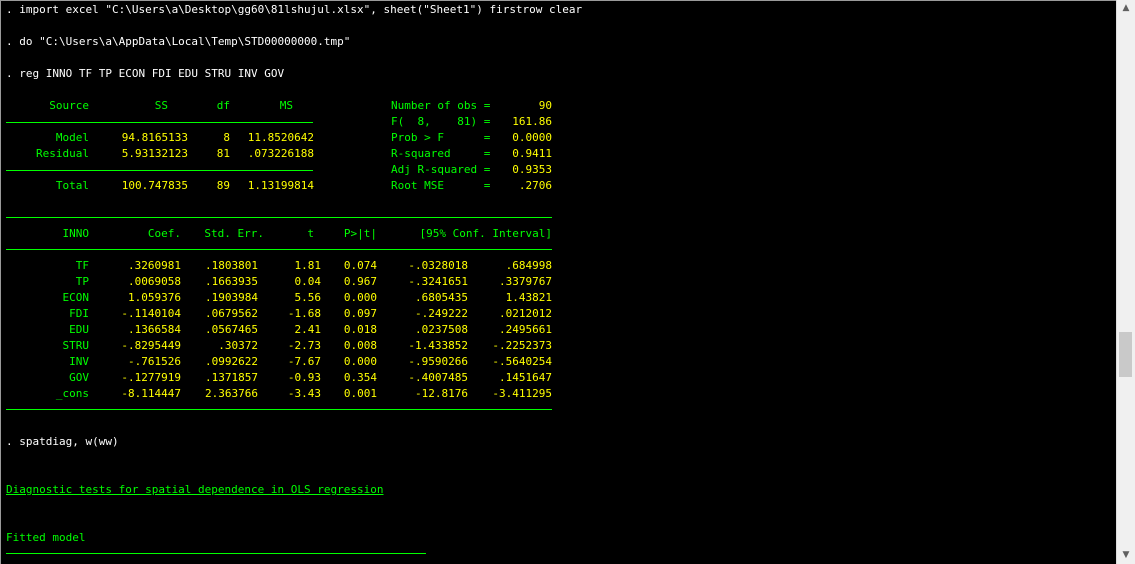  Describe the element at coordinates (360, 329) in the screenshot. I see `coef-row-p: 0.018` at that location.